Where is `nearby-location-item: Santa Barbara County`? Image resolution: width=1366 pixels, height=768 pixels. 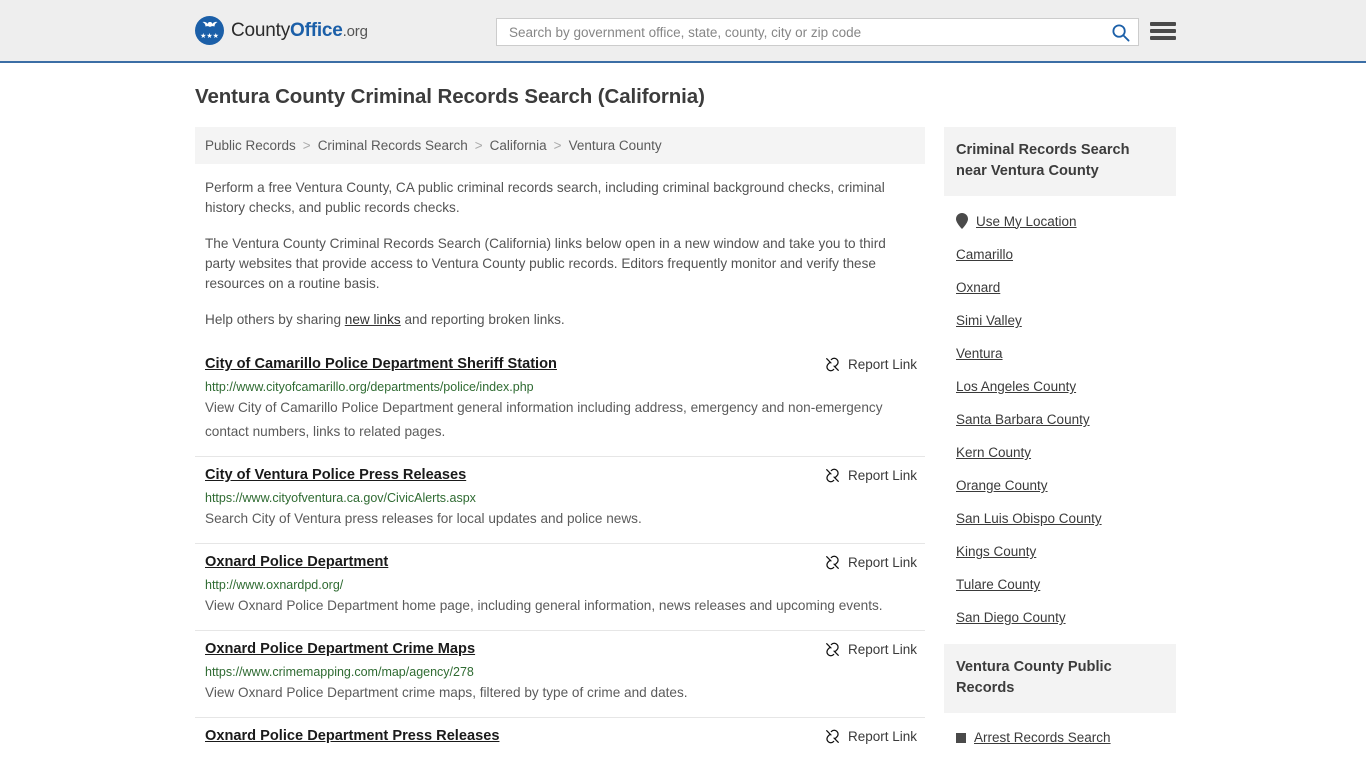
nearby-location-item: Santa Barbara County is located at coordinates (1066, 419).